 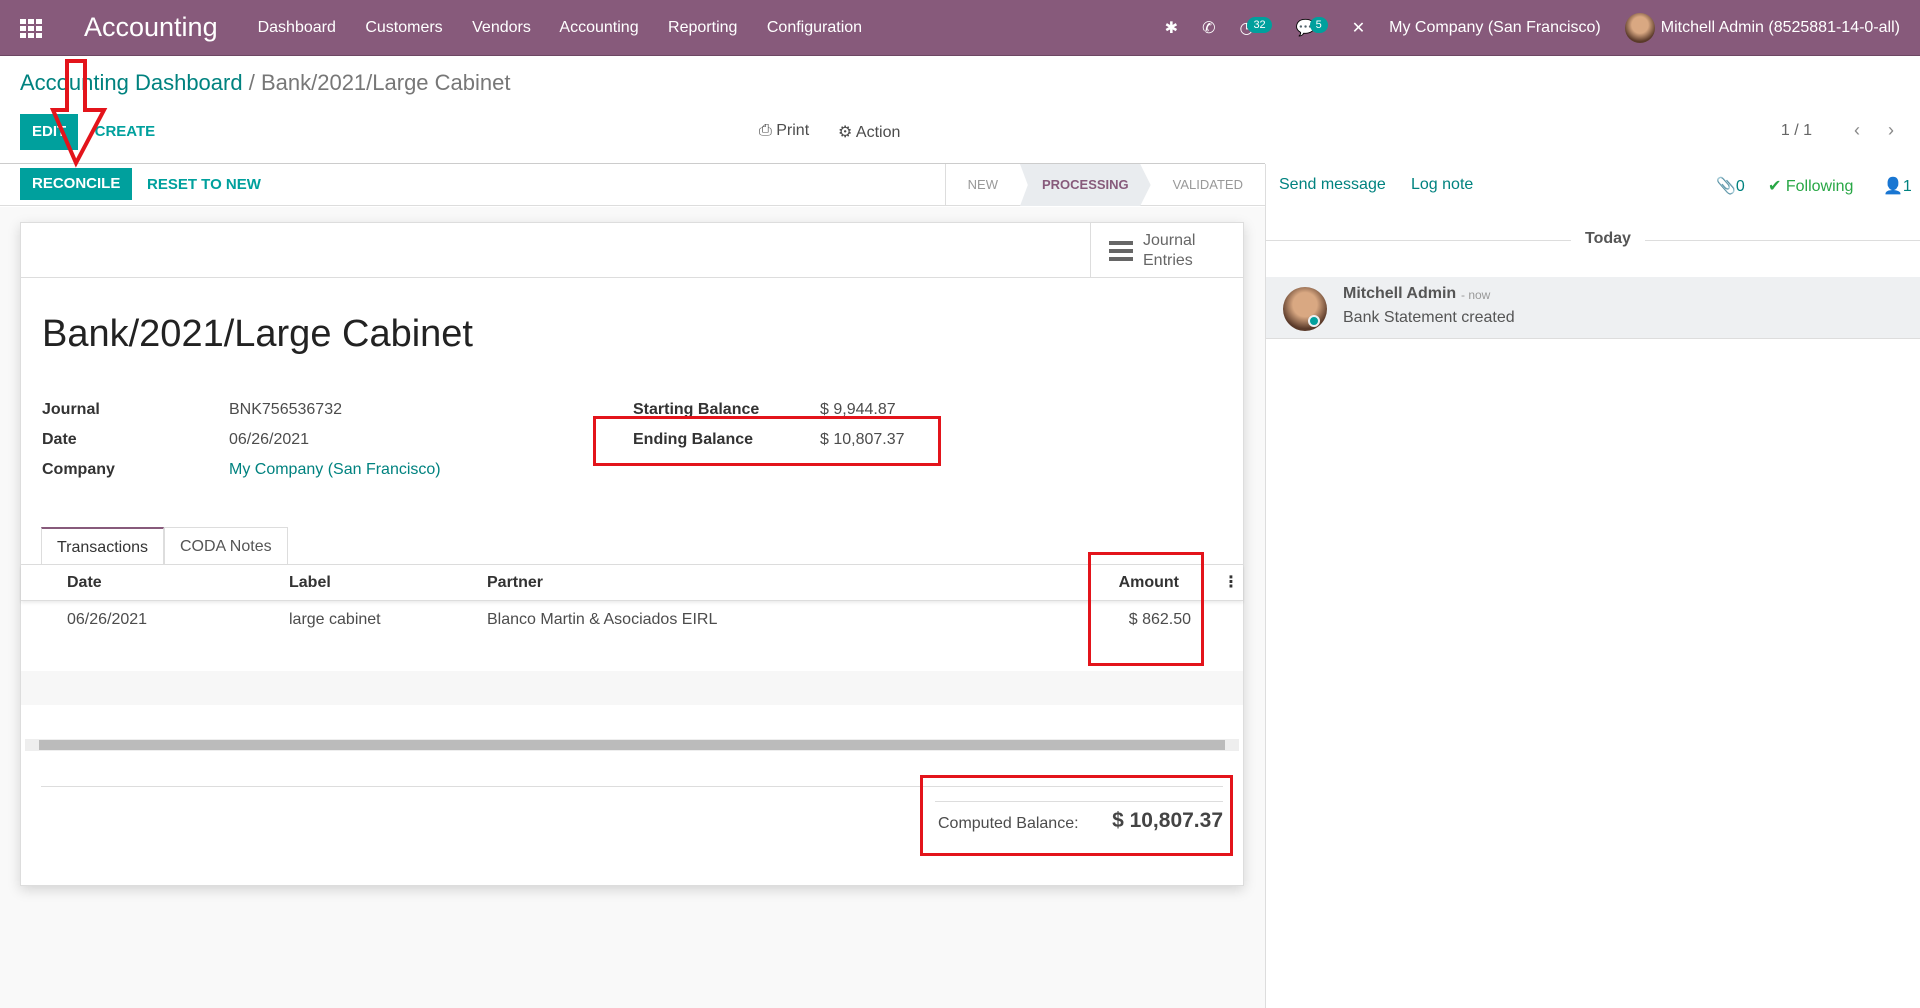 I want to click on menu-configuration: Configuration, so click(x=814, y=27).